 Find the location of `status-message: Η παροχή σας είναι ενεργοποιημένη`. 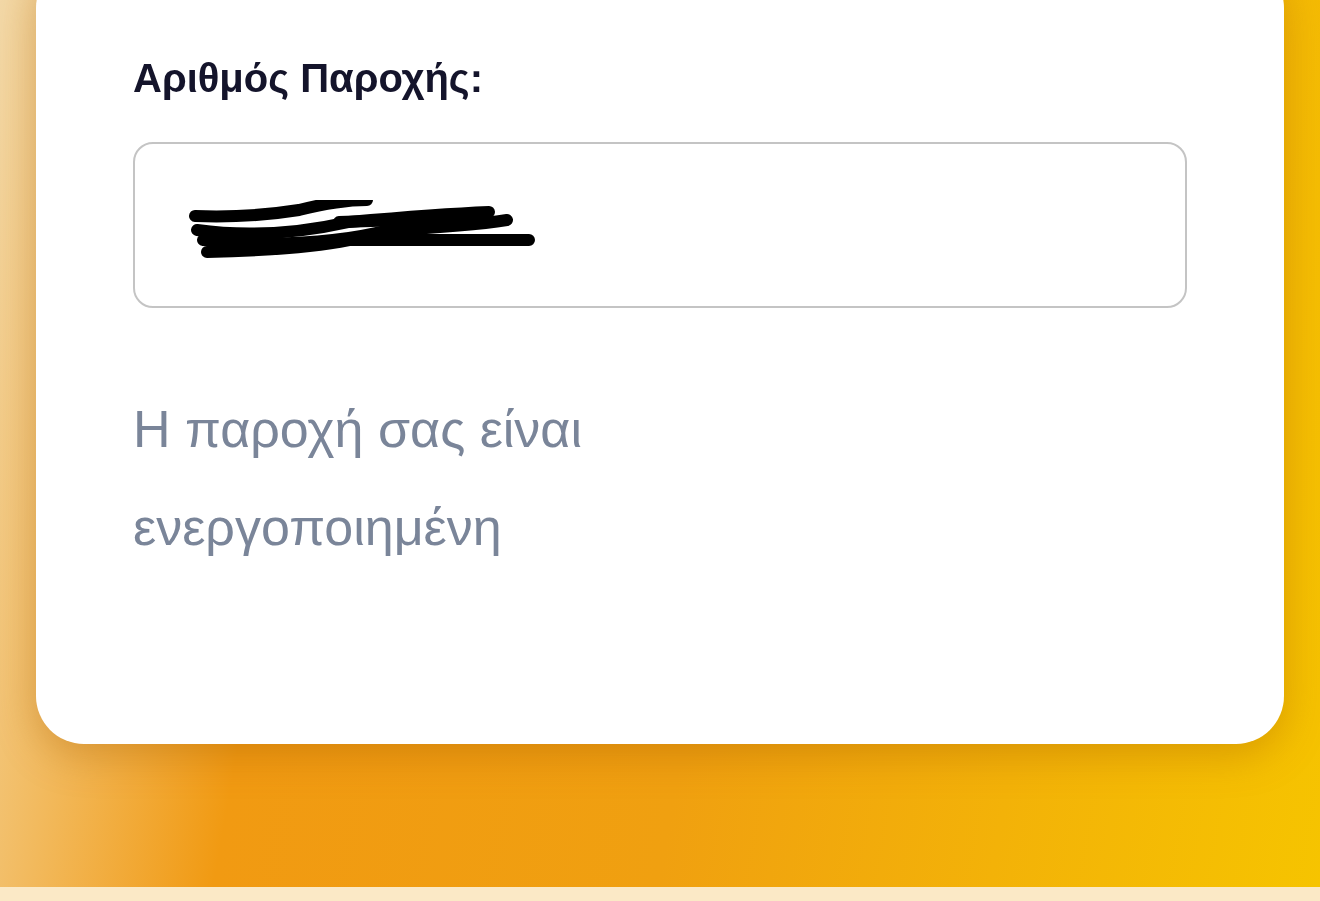

status-message: Η παροχή σας είναι ενεργοποιημένη is located at coordinates (358, 478).